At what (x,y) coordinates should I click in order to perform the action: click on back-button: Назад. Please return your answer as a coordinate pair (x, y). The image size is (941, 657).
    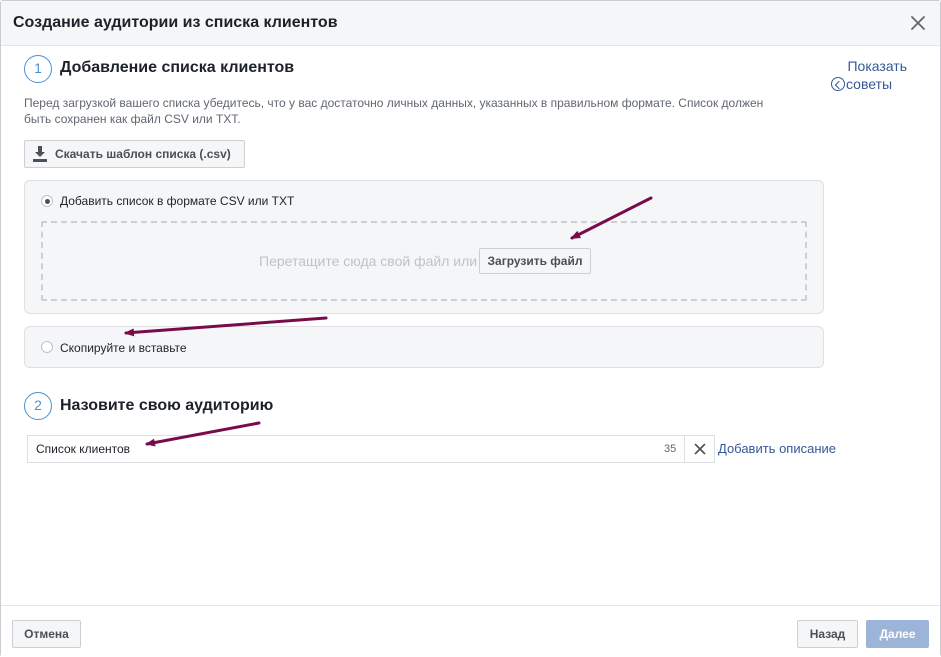
    Looking at the image, I should click on (827, 634).